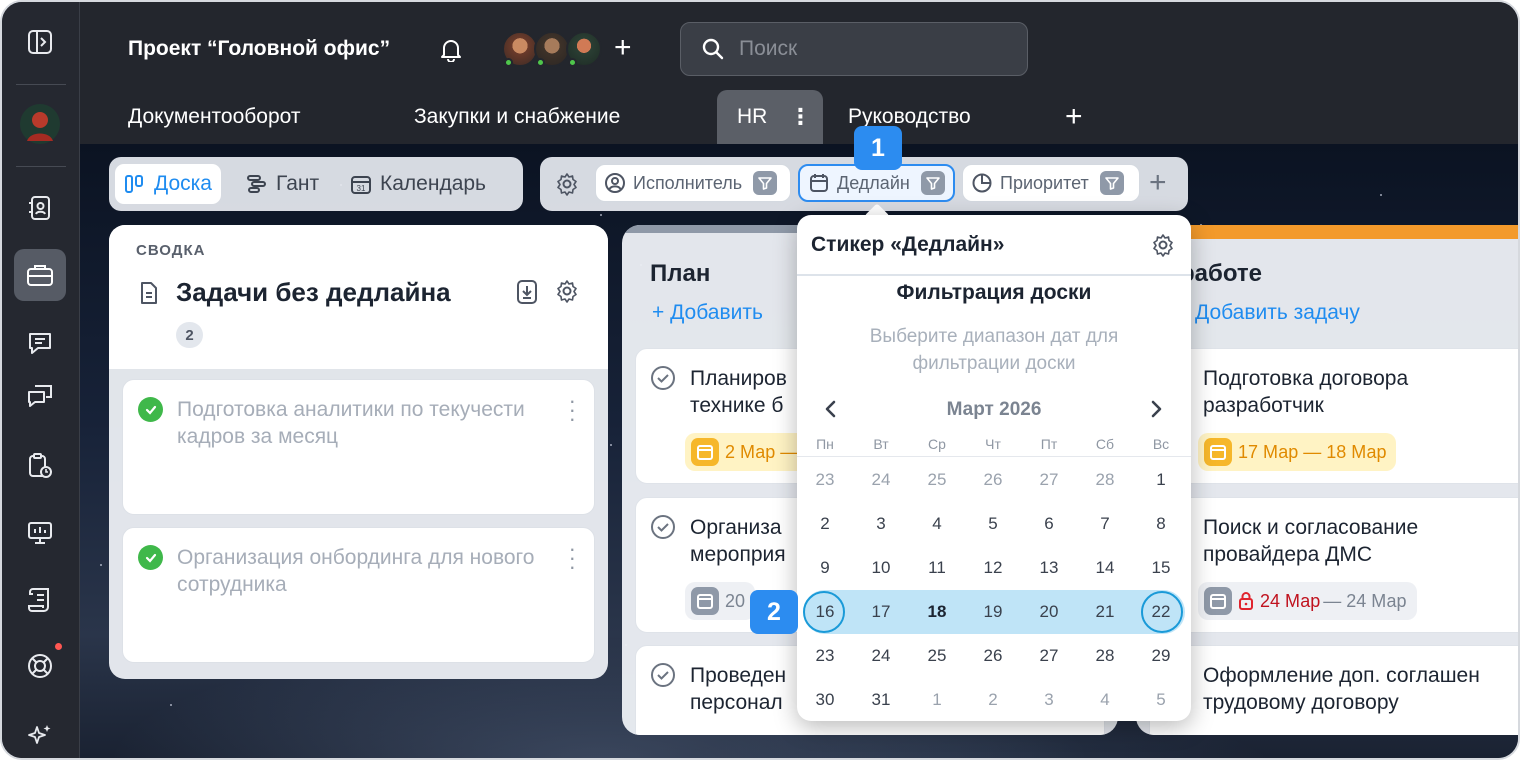 Image resolution: width=1520 pixels, height=760 pixels. I want to click on calendar-day: 19, so click(993, 612).